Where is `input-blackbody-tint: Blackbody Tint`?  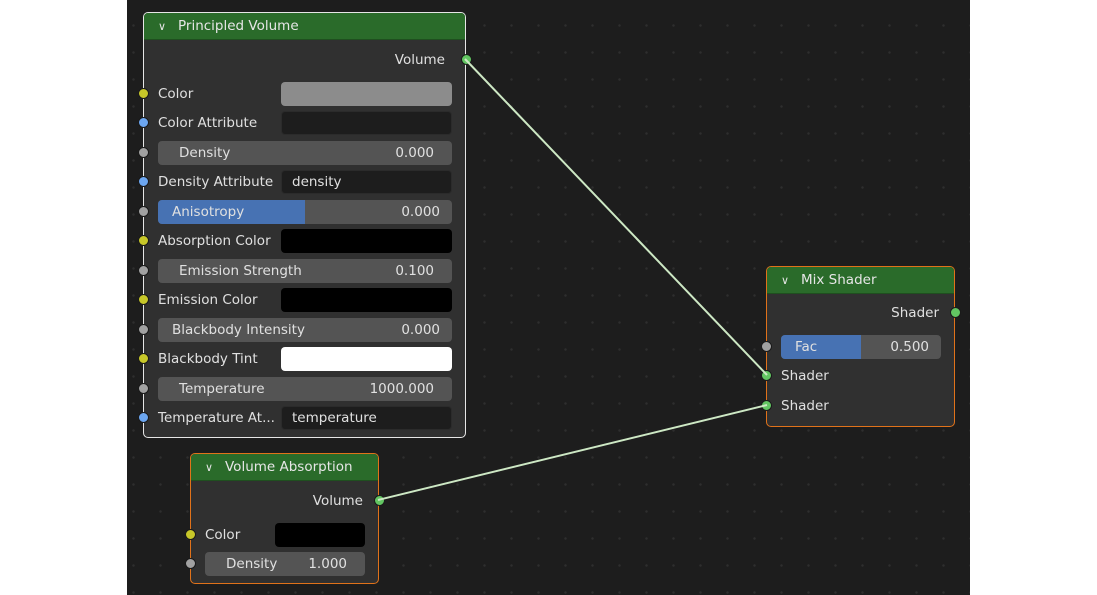 input-blackbody-tint: Blackbody Tint is located at coordinates (301, 359).